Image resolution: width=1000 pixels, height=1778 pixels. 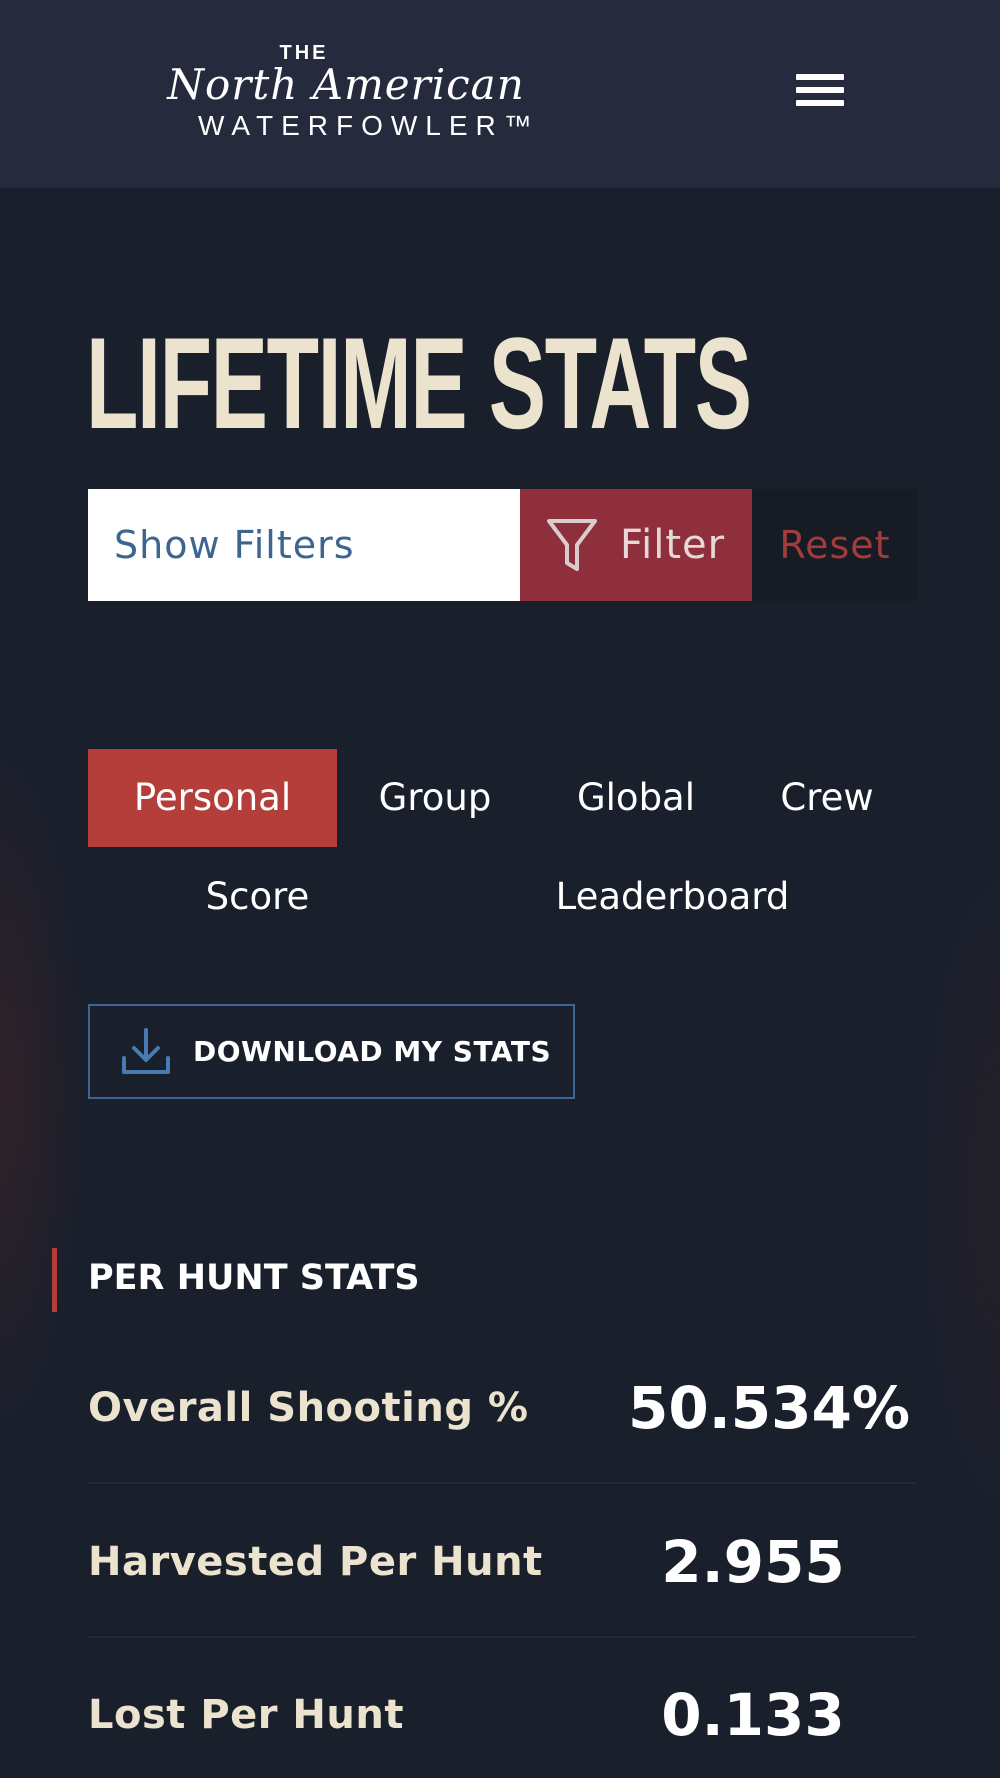 What do you see at coordinates (636, 798) in the screenshot?
I see `tab-global: Global` at bounding box center [636, 798].